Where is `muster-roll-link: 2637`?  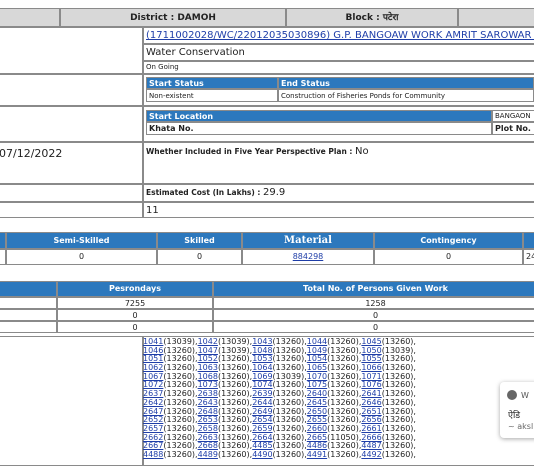 muster-roll-link: 2637 is located at coordinates (153, 393).